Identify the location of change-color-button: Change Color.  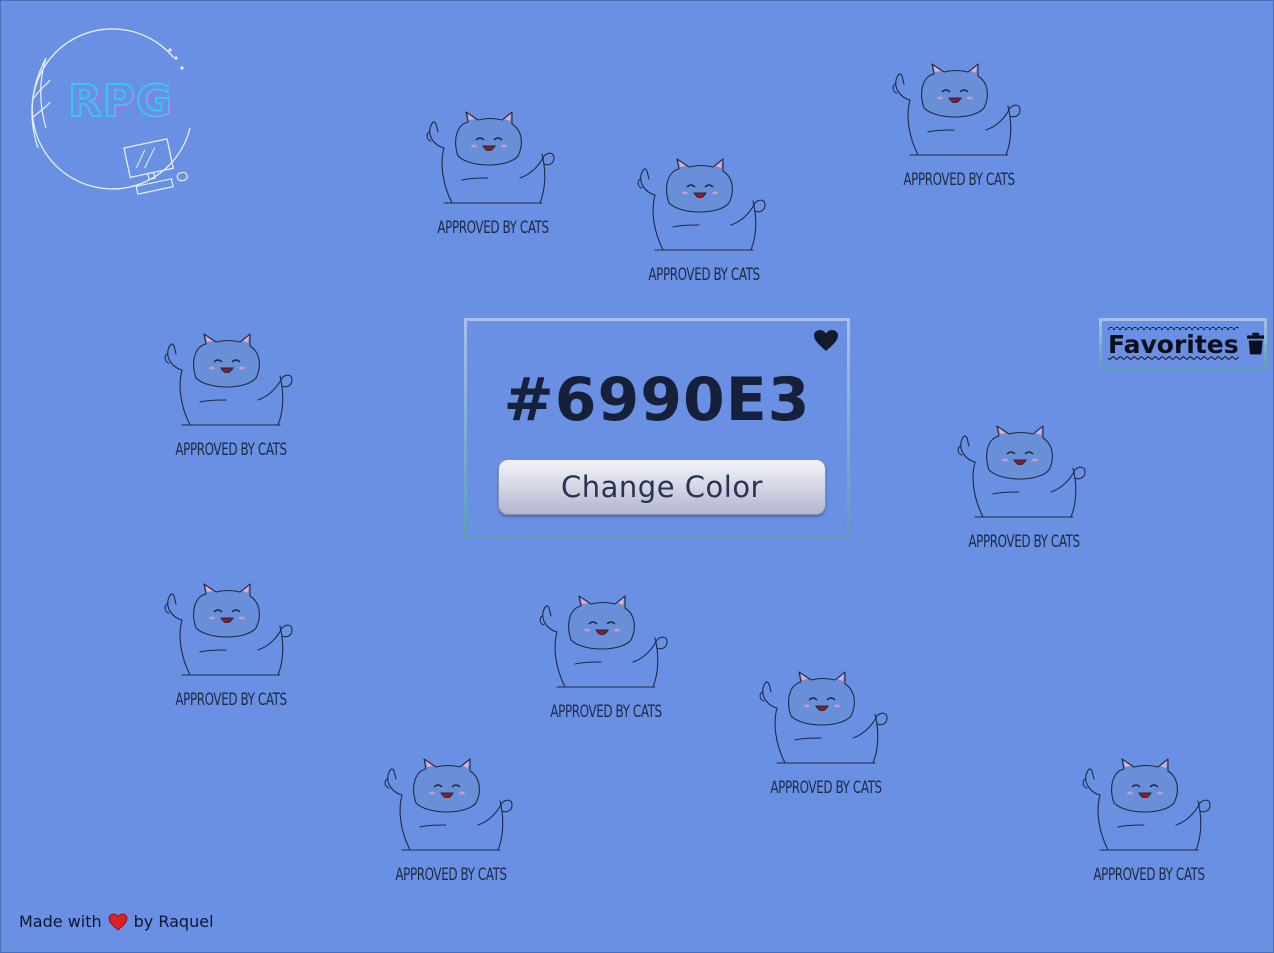
(662, 487).